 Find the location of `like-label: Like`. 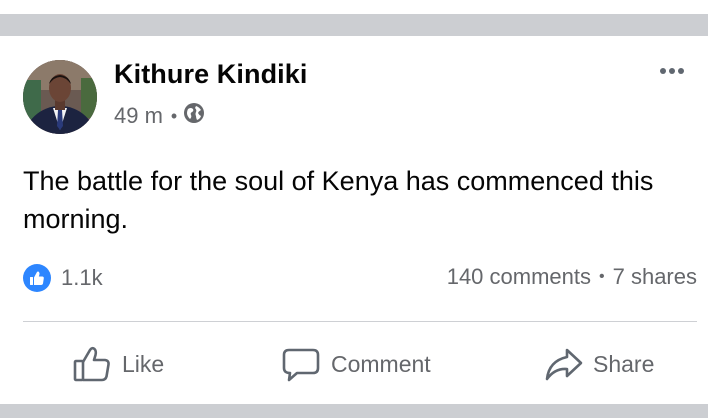

like-label: Like is located at coordinates (143, 363).